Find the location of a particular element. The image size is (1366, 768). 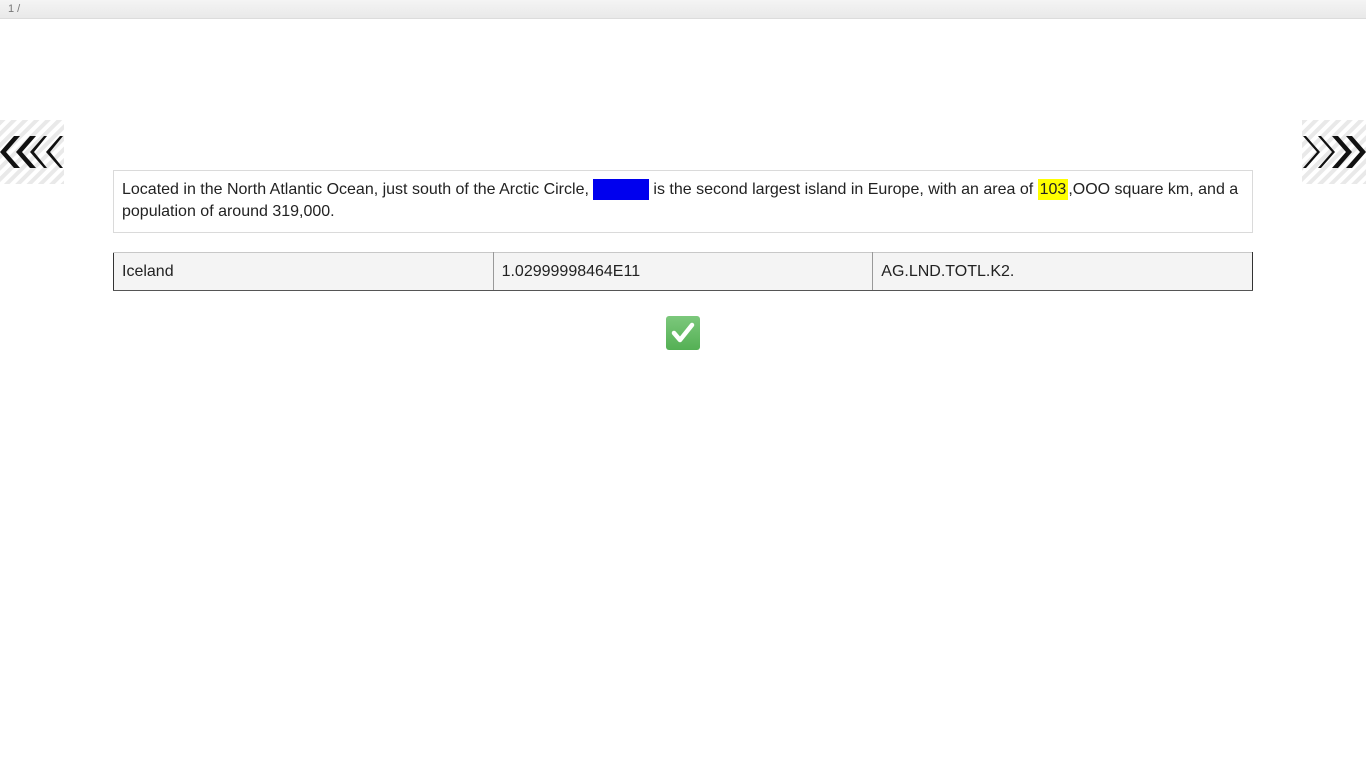

table-cell-country: Iceland is located at coordinates (303, 271).